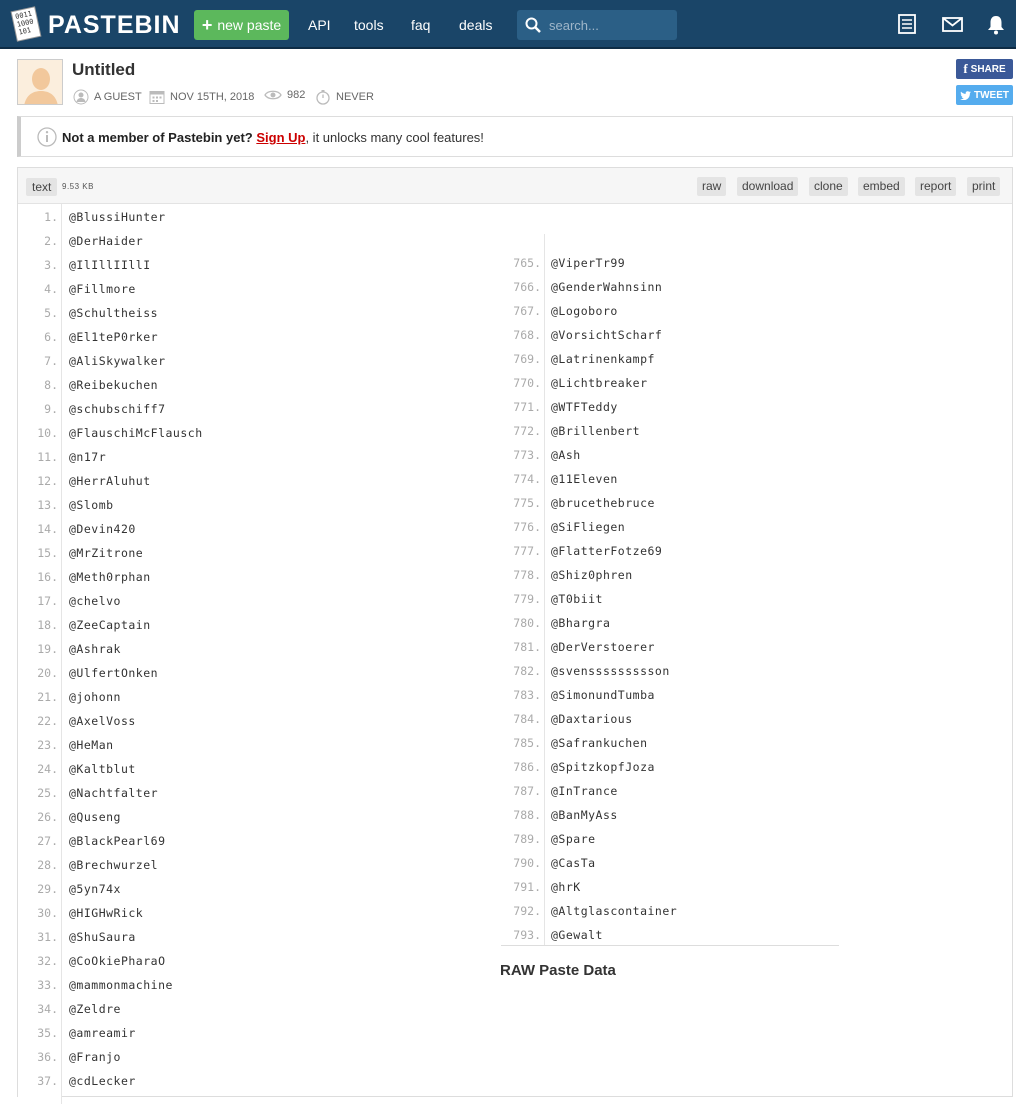  What do you see at coordinates (996, 25) in the screenshot?
I see `notifications-bell-icon` at bounding box center [996, 25].